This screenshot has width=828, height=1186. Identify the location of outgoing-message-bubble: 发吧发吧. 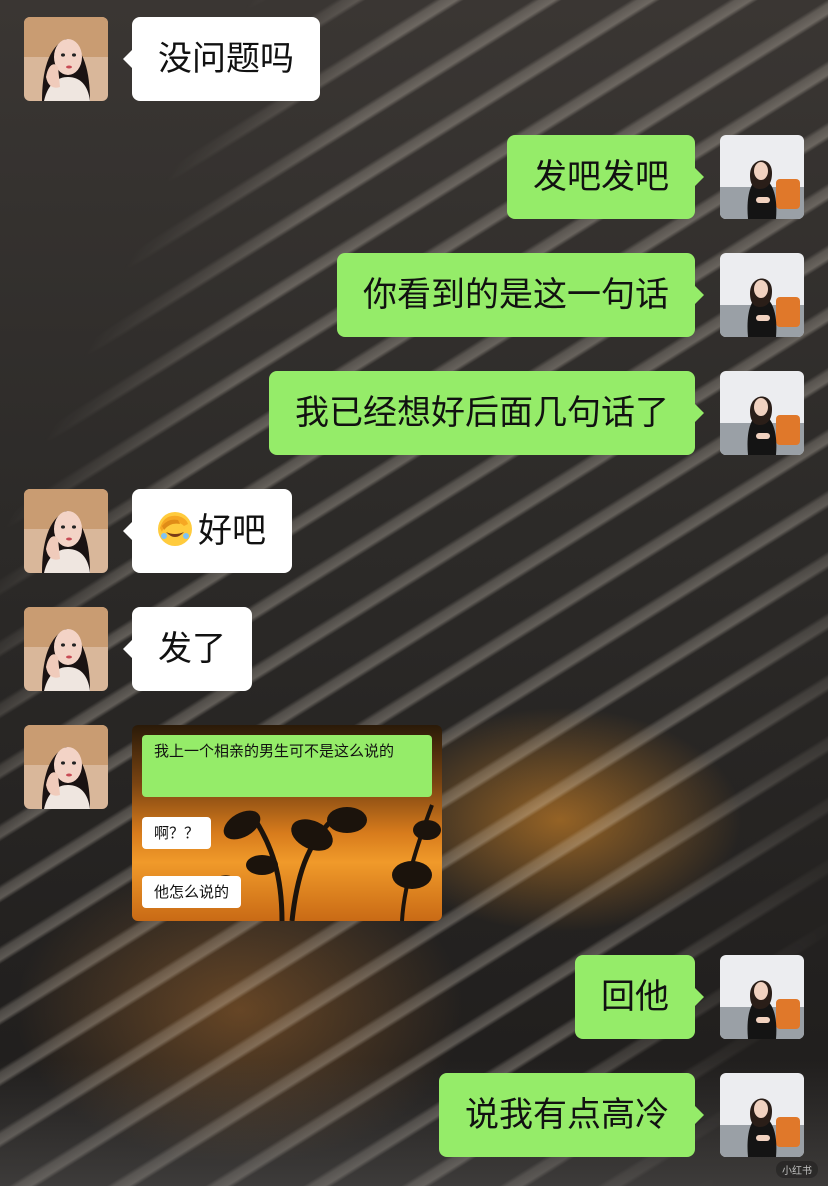
(605, 177).